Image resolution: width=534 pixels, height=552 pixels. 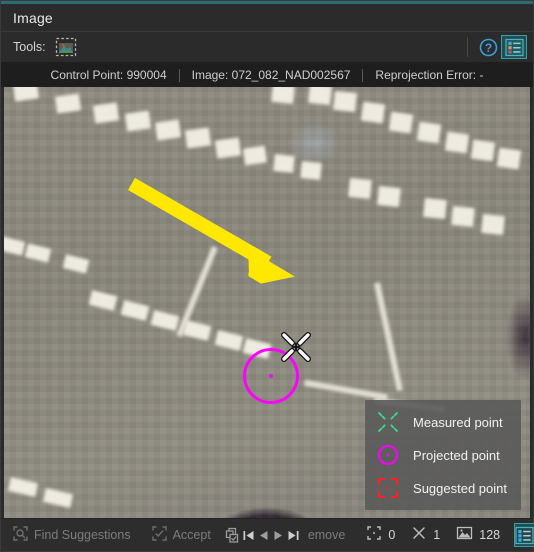 I want to click on legend-item-projected-point: Projected point, so click(x=441, y=455).